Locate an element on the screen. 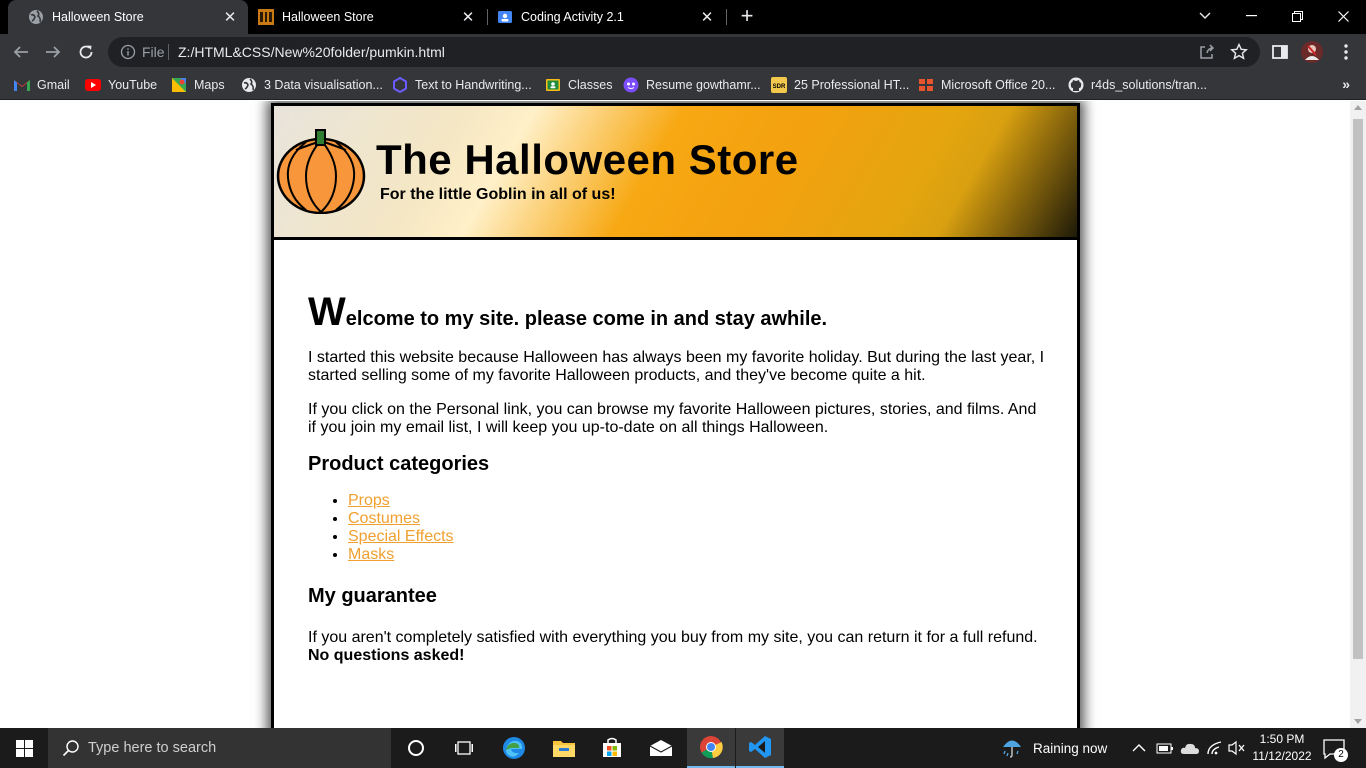 The image size is (1366, 768). reload-button is located at coordinates (86, 52).